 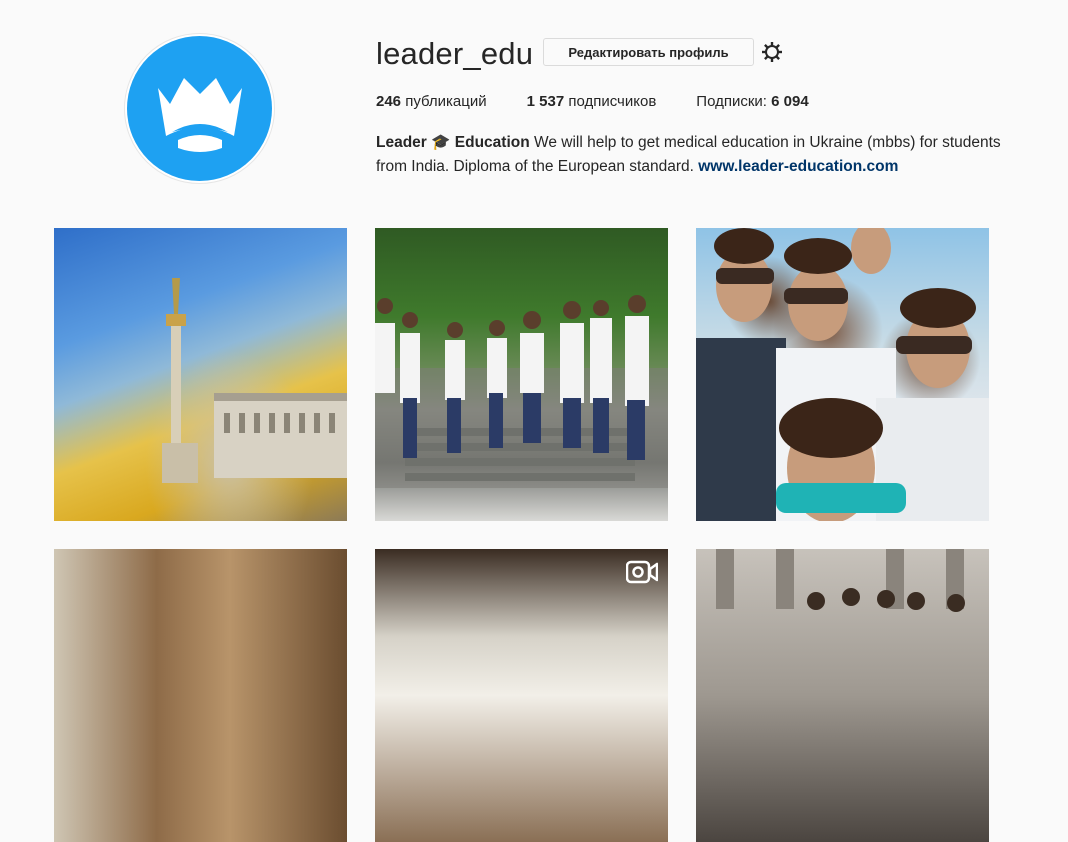 What do you see at coordinates (441, 142) in the screenshot?
I see `graduation-cap-emoji: 🎓` at bounding box center [441, 142].